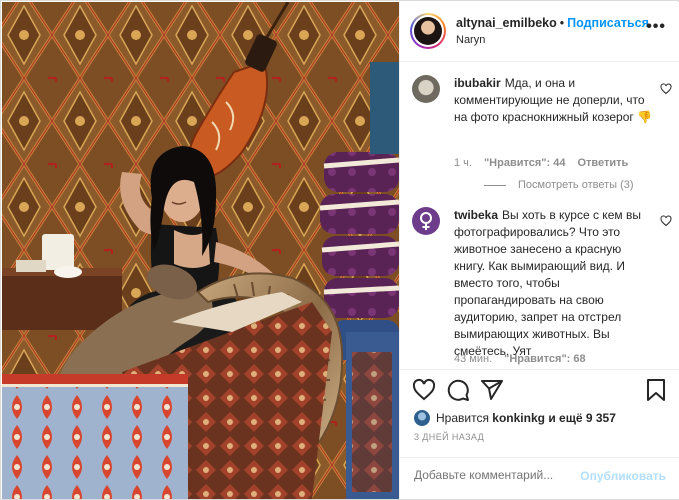  I want to click on post-location: Naryn, so click(470, 40).